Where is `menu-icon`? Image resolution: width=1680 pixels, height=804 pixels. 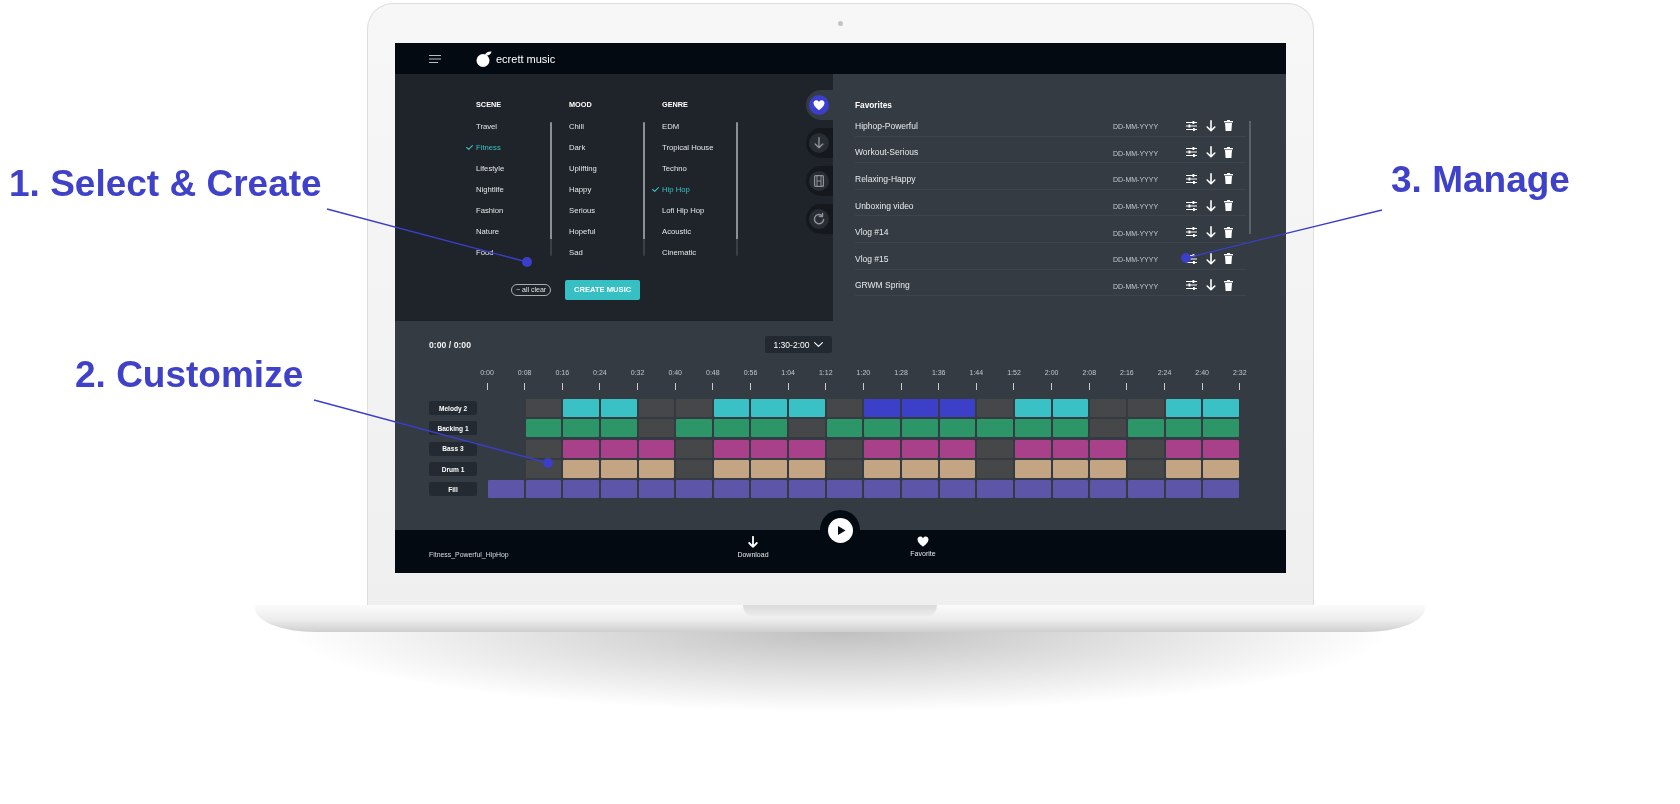
menu-icon is located at coordinates (435, 58).